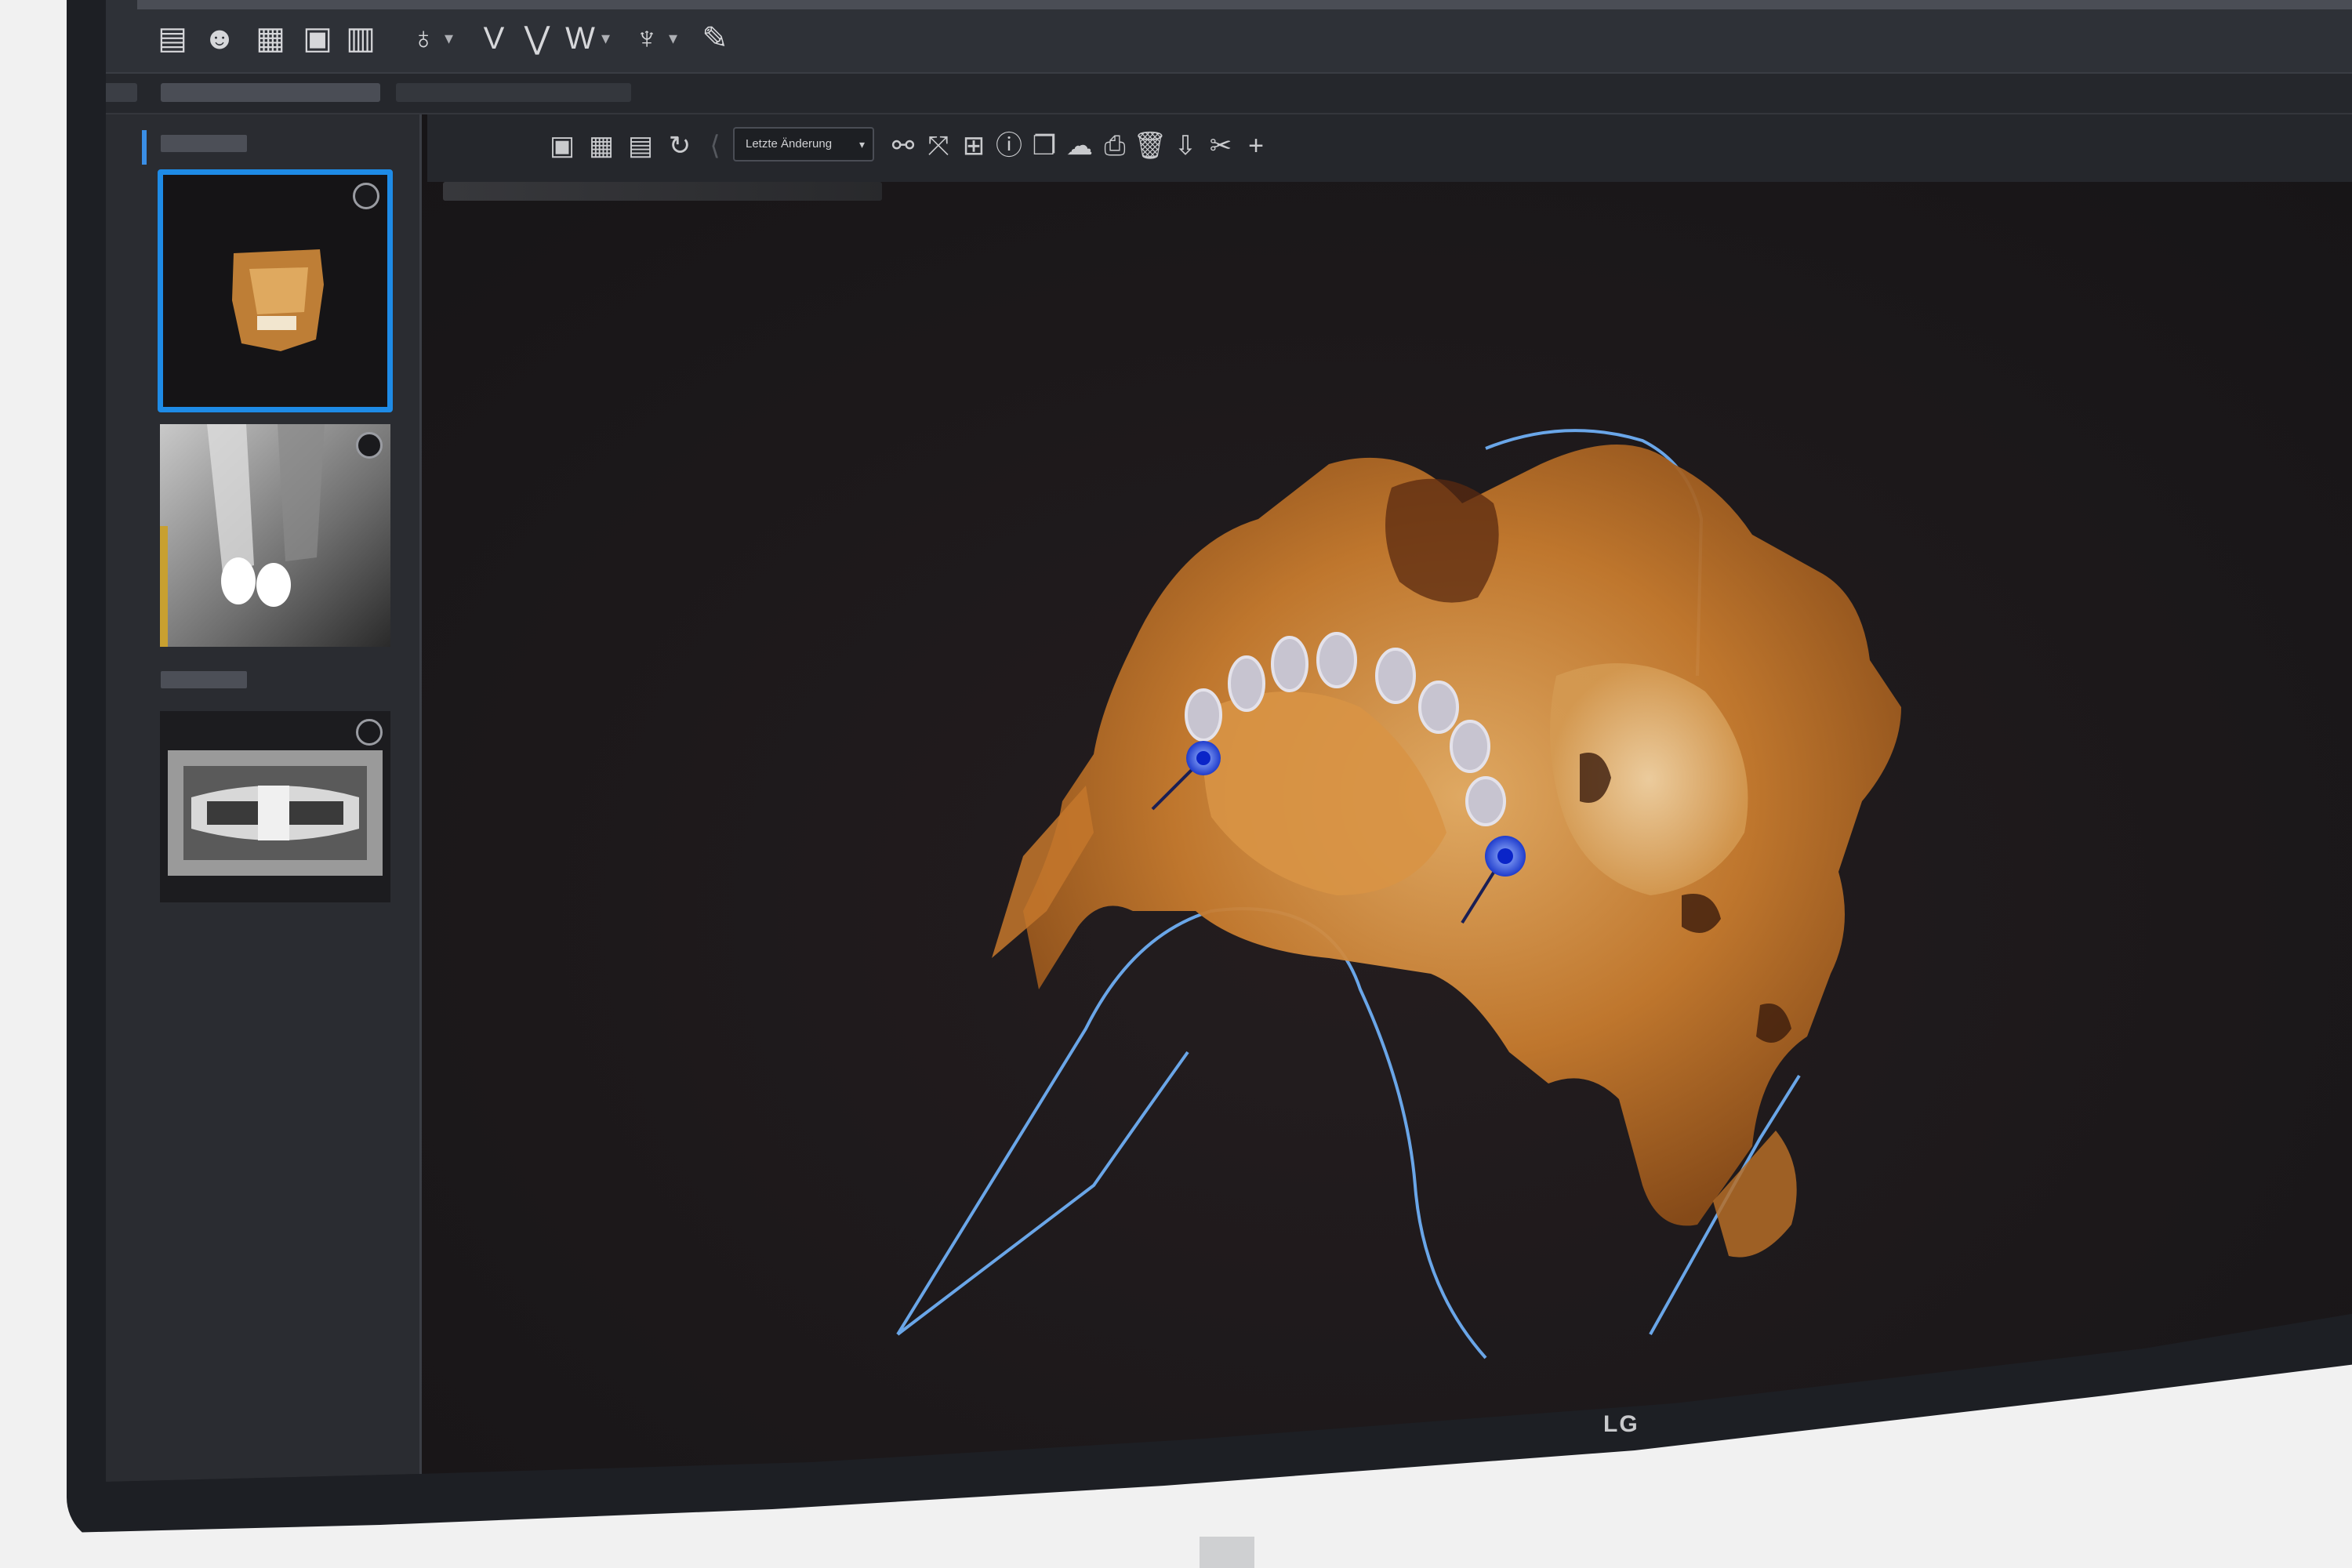 Image resolution: width=2352 pixels, height=1568 pixels. What do you see at coordinates (317, 38) in the screenshot?
I see `clipboard-icon: ▣` at bounding box center [317, 38].